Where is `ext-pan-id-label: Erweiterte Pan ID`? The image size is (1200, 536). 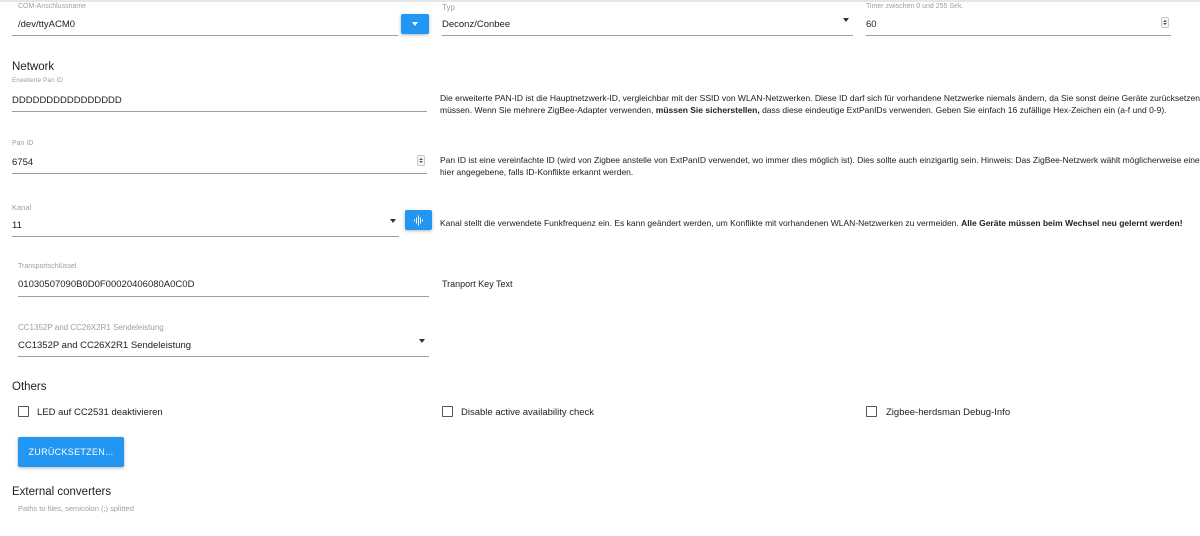 ext-pan-id-label: Erweiterte Pan ID is located at coordinates (37, 80).